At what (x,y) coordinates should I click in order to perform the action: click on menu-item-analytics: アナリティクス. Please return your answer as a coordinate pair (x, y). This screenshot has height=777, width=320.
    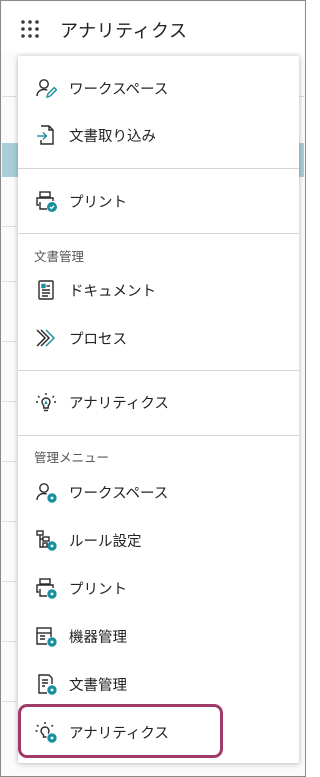
    Looking at the image, I should click on (158, 402).